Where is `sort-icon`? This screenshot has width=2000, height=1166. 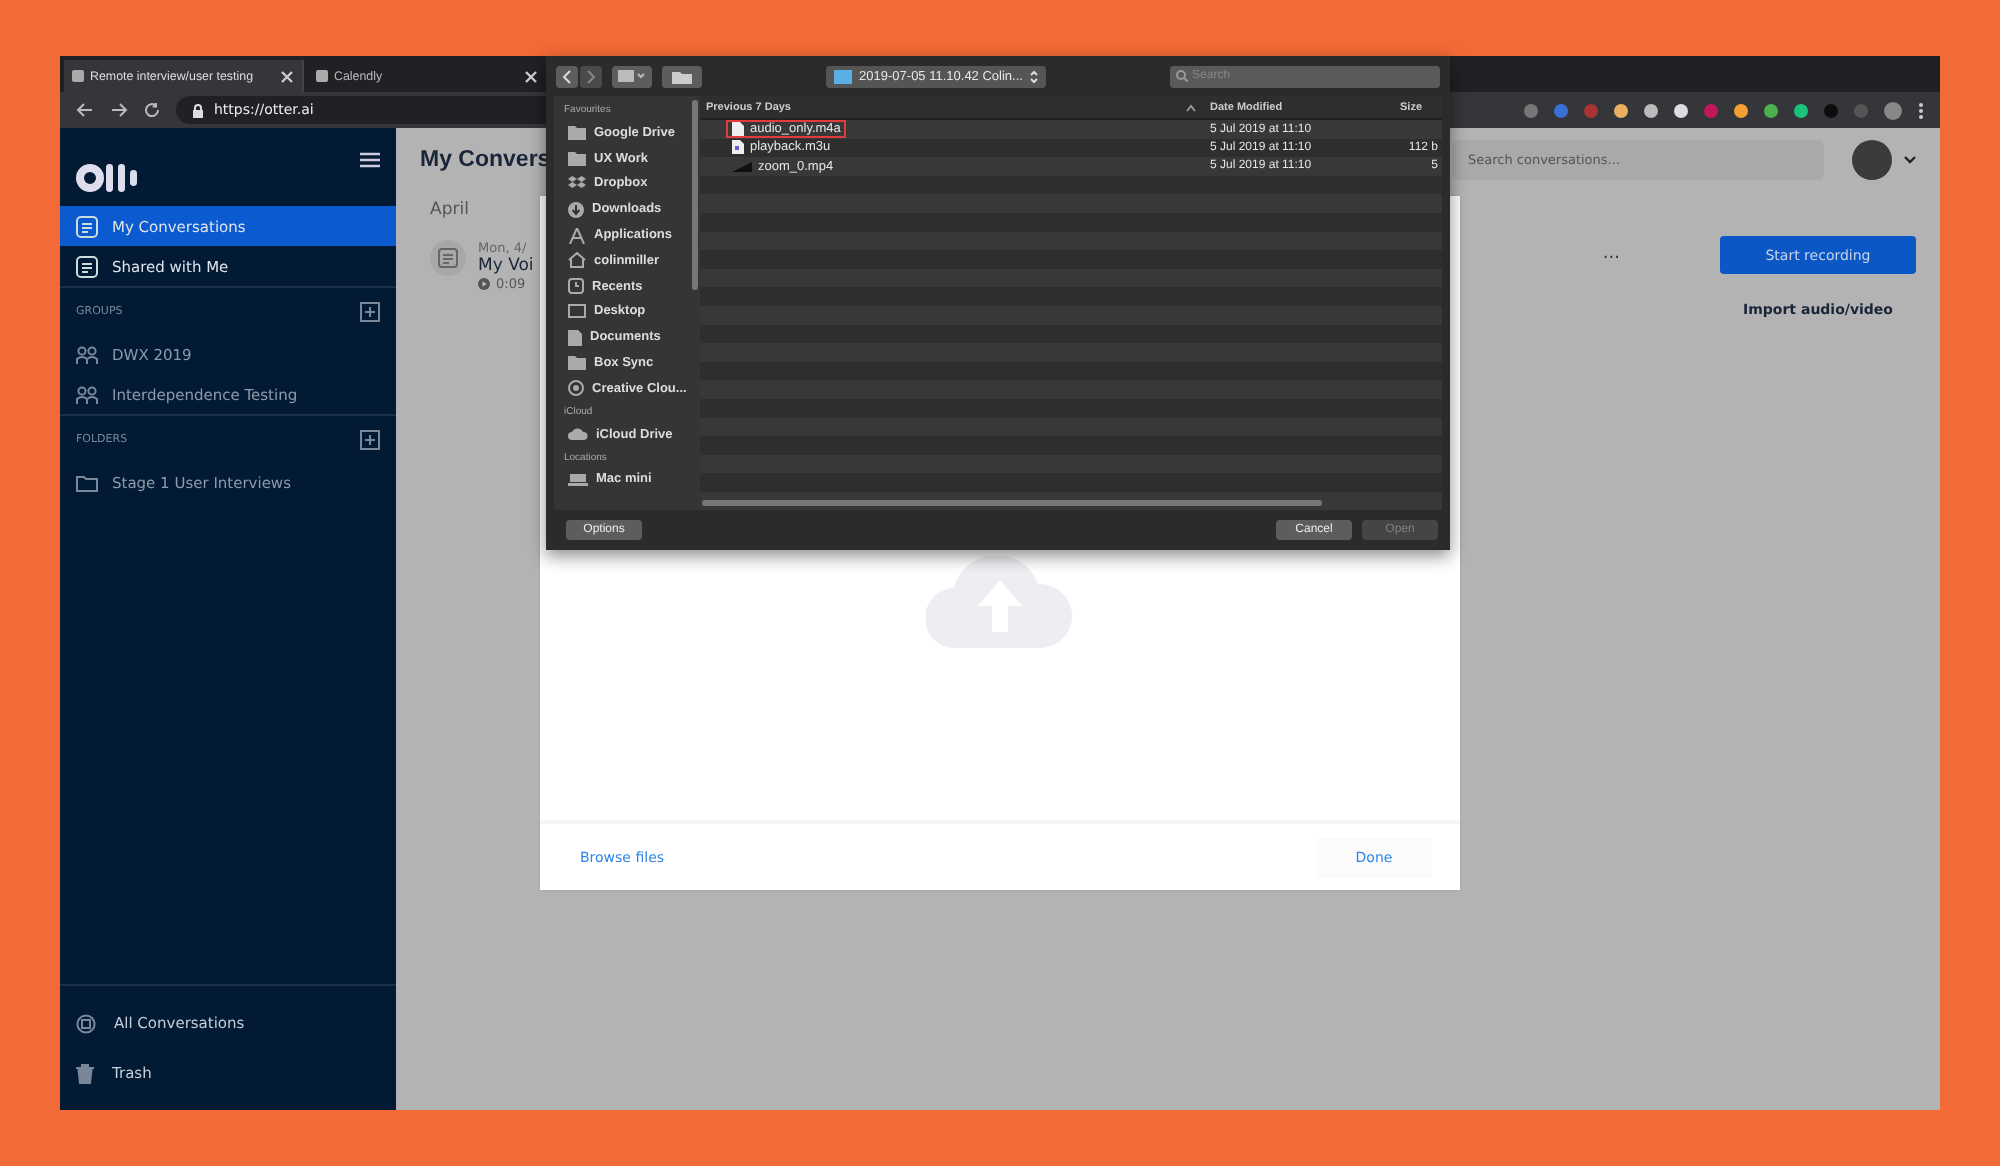
sort-icon is located at coordinates (1191, 107).